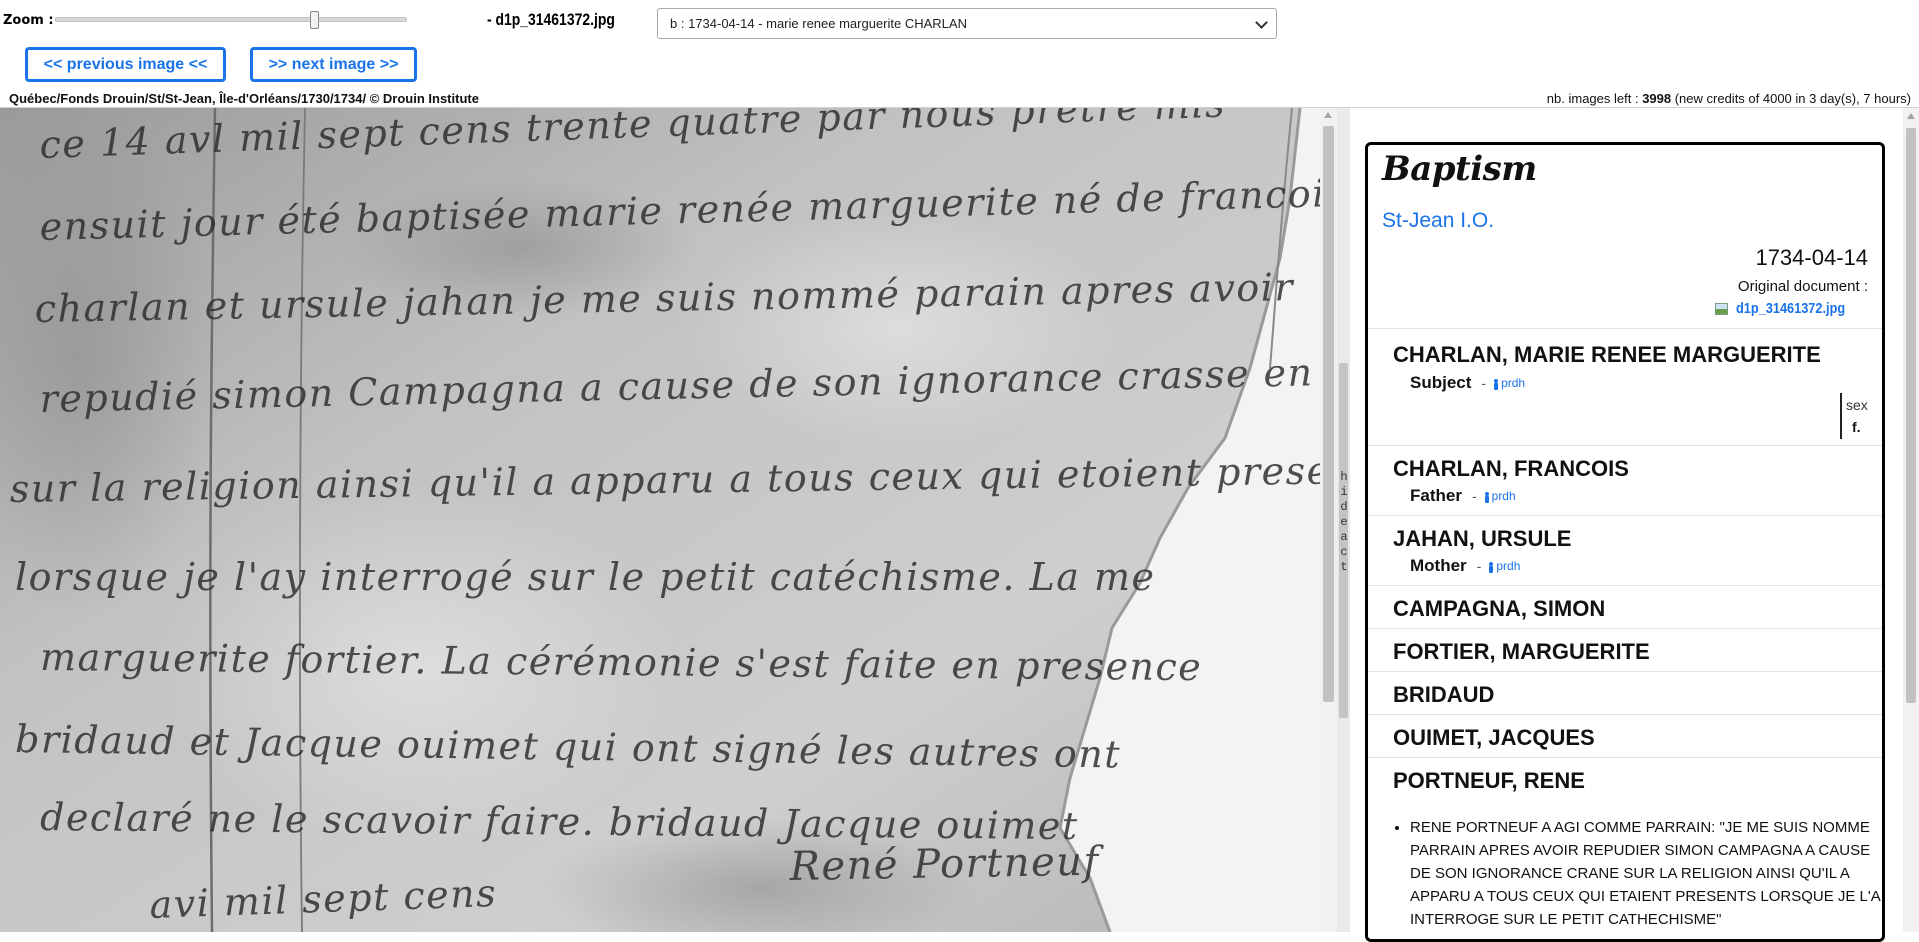 The height and width of the screenshot is (942, 1919). I want to click on person-name: CAMPAGNA, SIMON, so click(1499, 608).